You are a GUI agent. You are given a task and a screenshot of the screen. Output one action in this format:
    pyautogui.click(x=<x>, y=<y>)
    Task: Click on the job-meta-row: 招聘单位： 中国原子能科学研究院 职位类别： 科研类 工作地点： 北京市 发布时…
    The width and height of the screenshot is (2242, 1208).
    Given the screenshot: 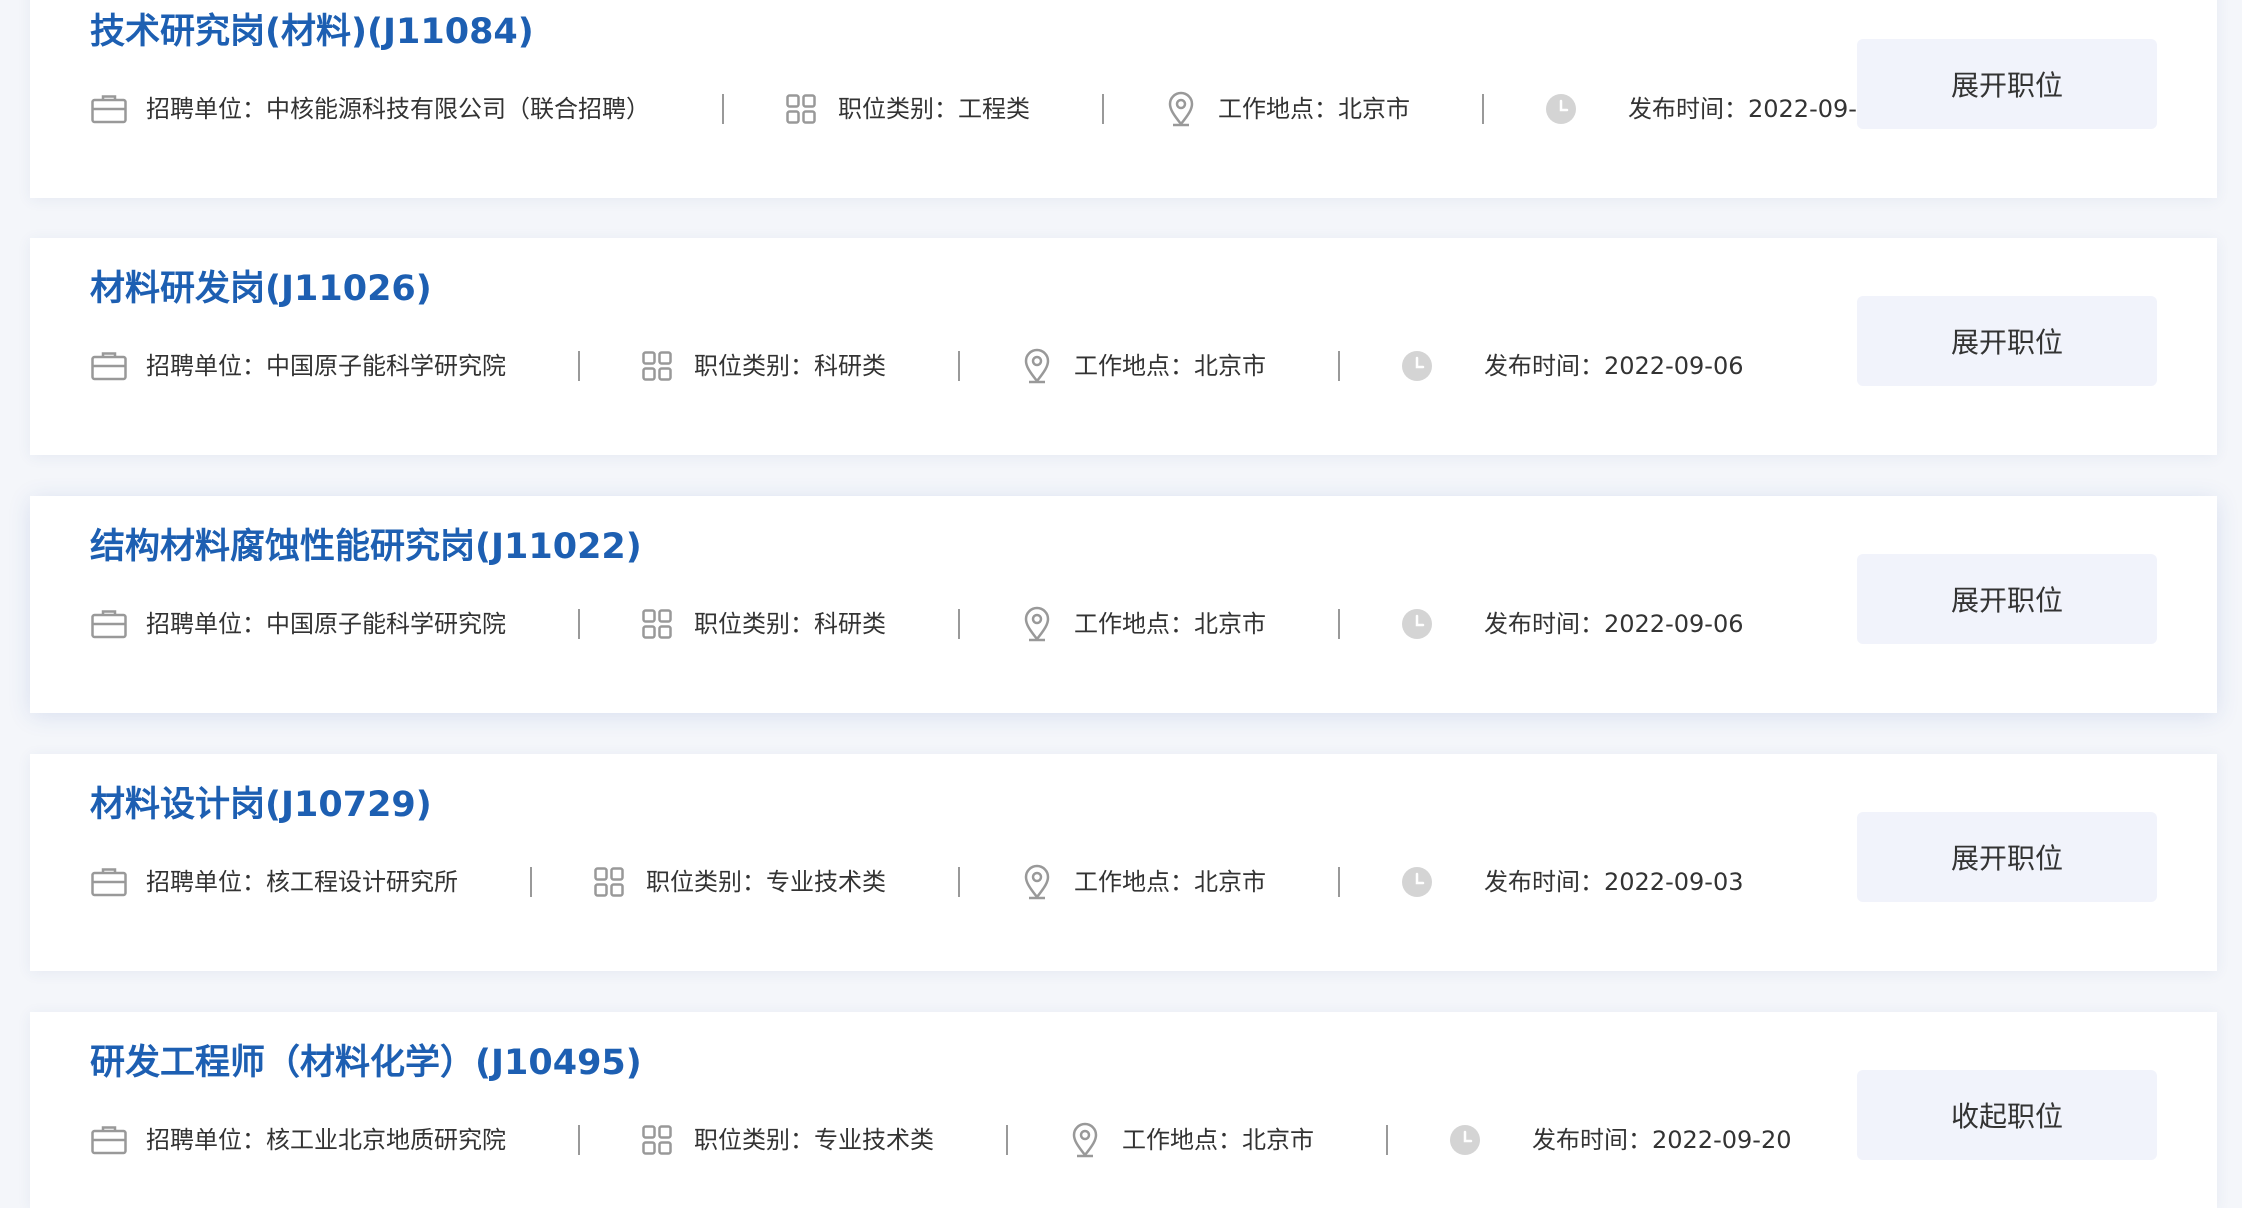 What is the action you would take?
    pyautogui.click(x=916, y=366)
    